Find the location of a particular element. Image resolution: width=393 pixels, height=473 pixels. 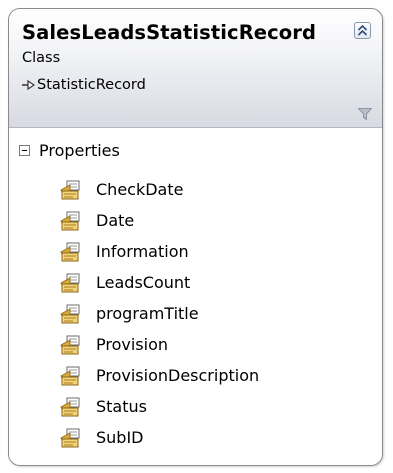

property-item: Status is located at coordinates (159, 406).